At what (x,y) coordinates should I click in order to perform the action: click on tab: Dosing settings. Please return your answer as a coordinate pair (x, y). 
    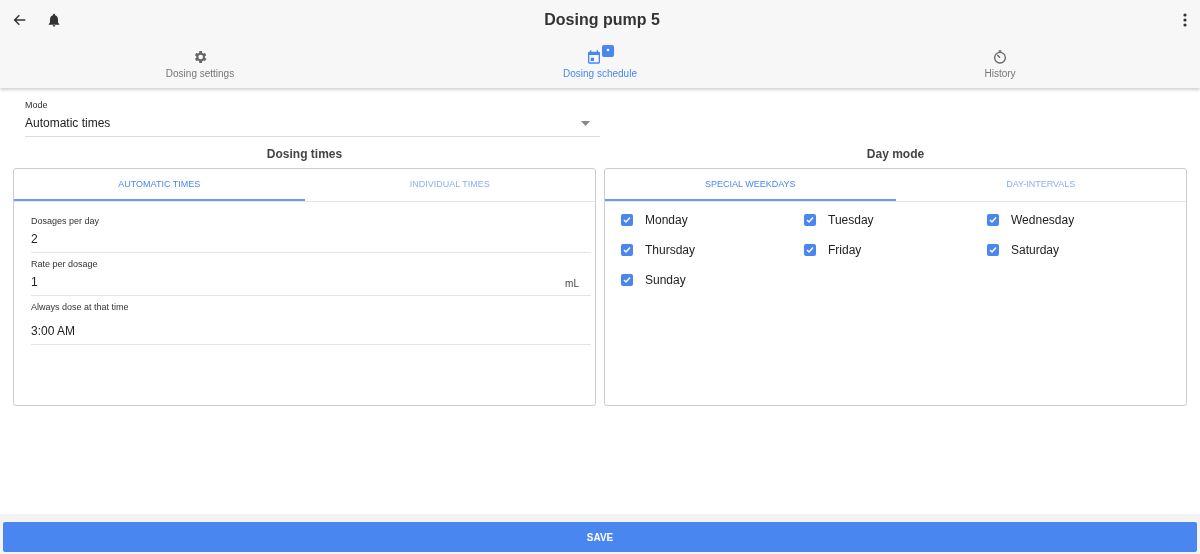
    Looking at the image, I should click on (200, 64).